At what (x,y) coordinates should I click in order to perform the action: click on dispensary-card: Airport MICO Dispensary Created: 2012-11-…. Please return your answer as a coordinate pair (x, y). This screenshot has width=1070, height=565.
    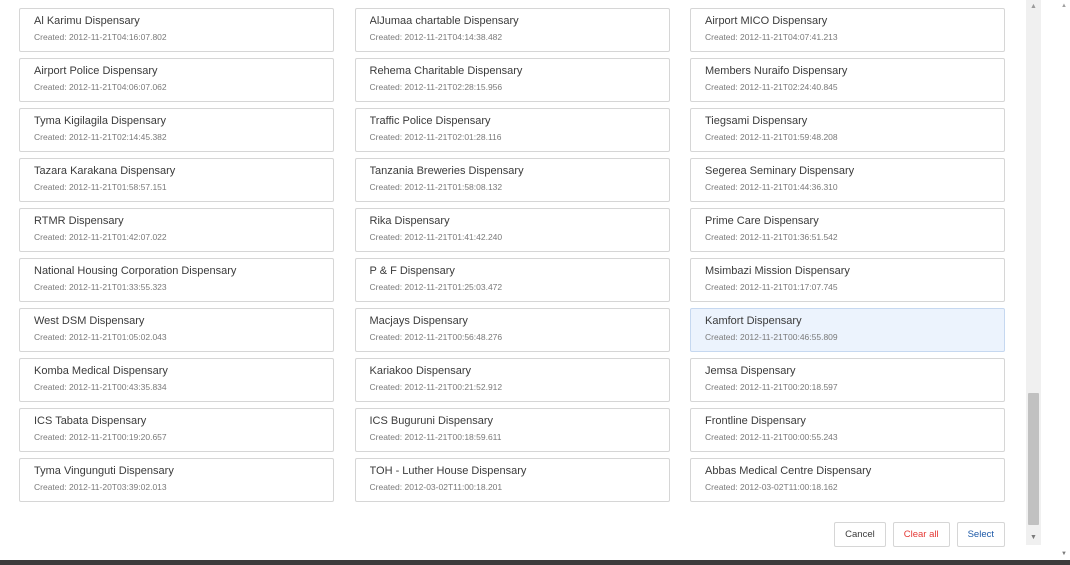
    Looking at the image, I should click on (847, 30).